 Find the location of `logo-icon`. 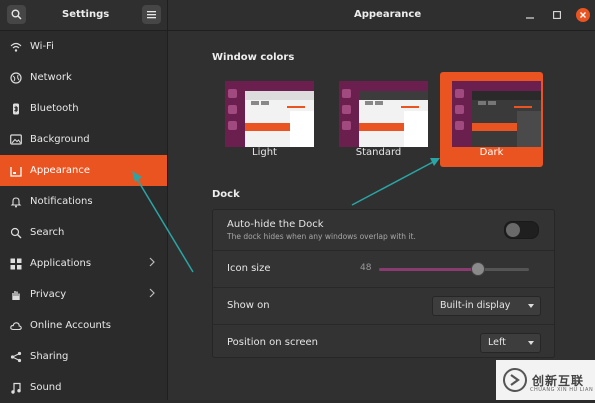

logo-icon is located at coordinates (515, 380).